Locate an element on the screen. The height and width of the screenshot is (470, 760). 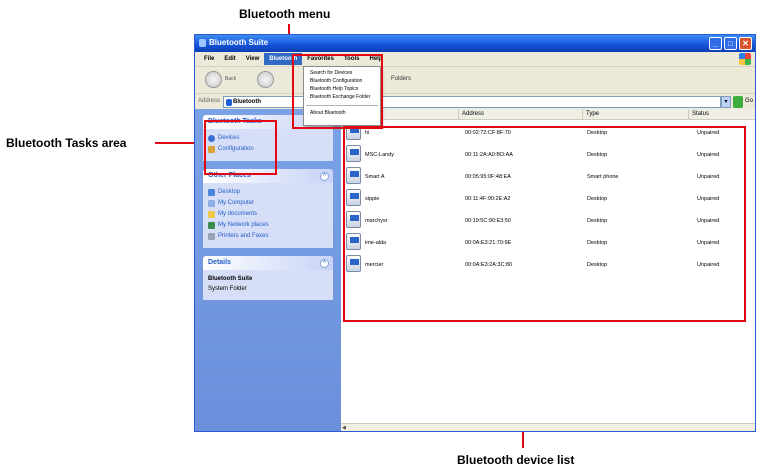
bluetooth-tasks-body: Devices Configuration is located at coordinates (268, 145).